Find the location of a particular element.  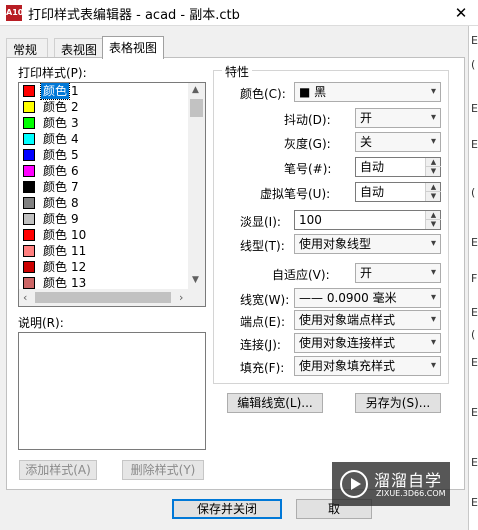

tab-general: 常规 is located at coordinates (27, 48).